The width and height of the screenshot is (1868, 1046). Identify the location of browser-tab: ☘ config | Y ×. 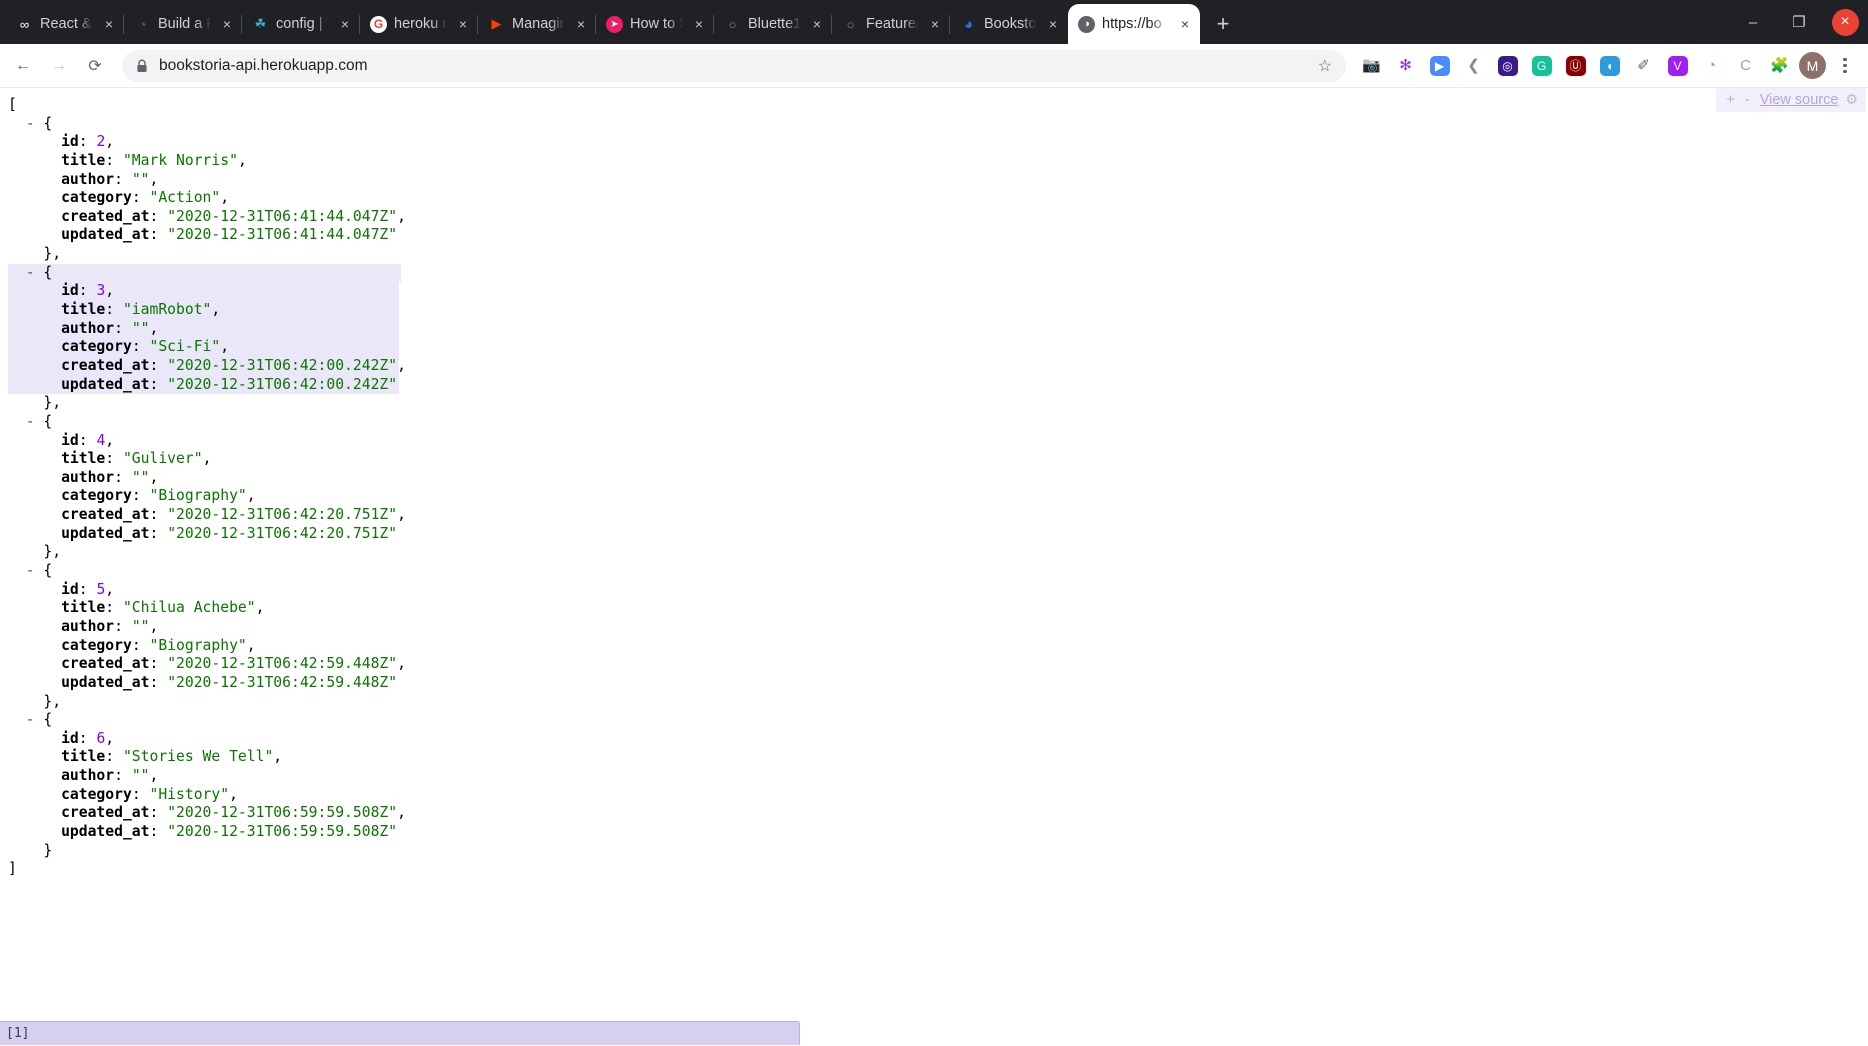
(301, 24).